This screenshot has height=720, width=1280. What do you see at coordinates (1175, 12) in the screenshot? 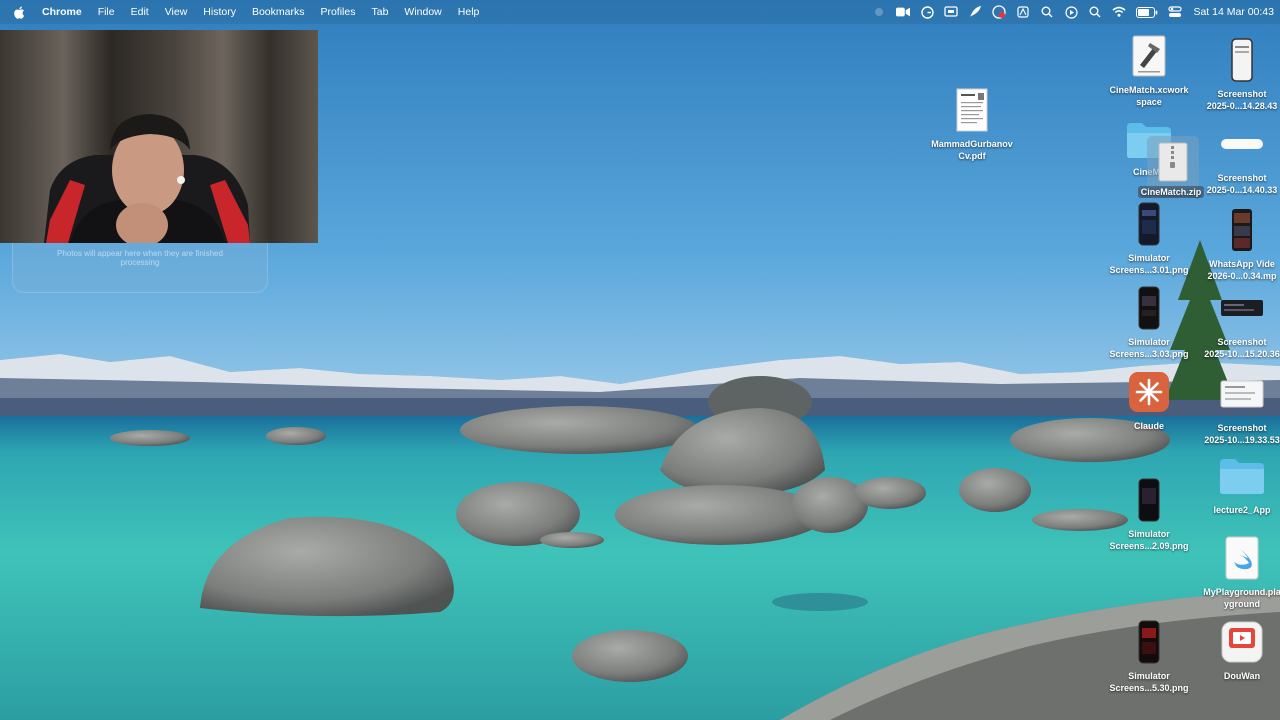
I see `control-center-icon` at bounding box center [1175, 12].